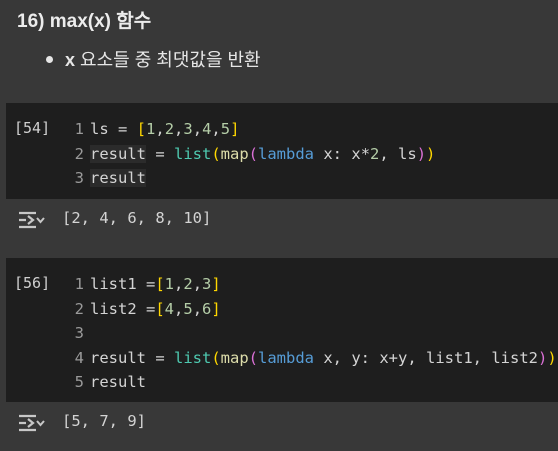 The width and height of the screenshot is (558, 451). What do you see at coordinates (207, 308) in the screenshot?
I see `code-token: 6` at bounding box center [207, 308].